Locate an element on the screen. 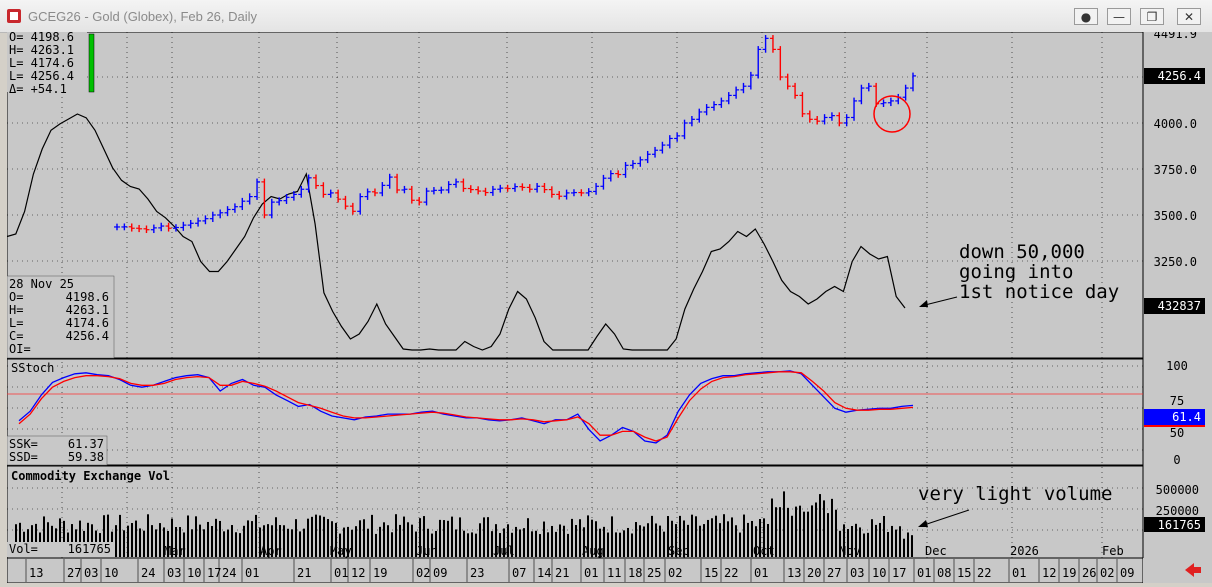  restore-button: ❐ is located at coordinates (1152, 16).